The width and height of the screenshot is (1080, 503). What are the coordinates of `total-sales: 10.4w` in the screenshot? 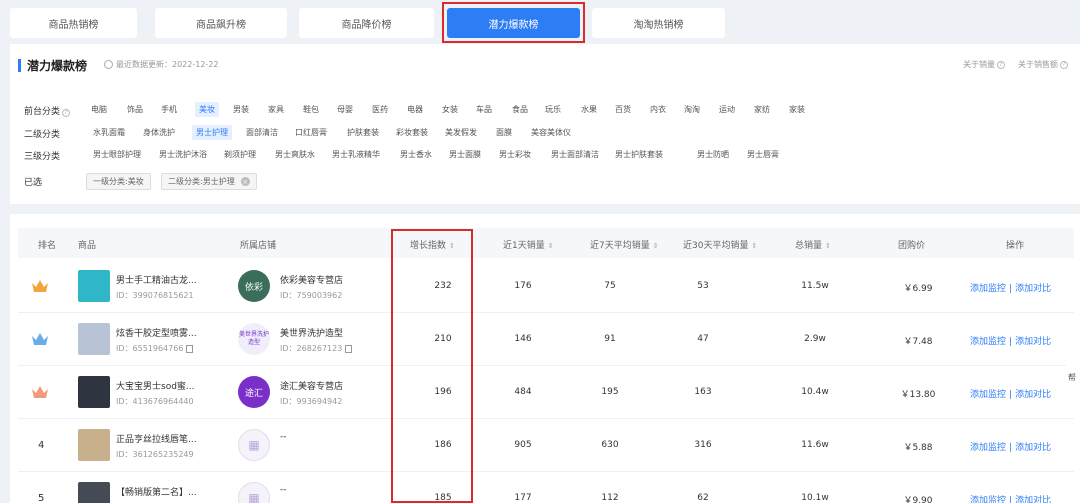 It's located at (815, 392).